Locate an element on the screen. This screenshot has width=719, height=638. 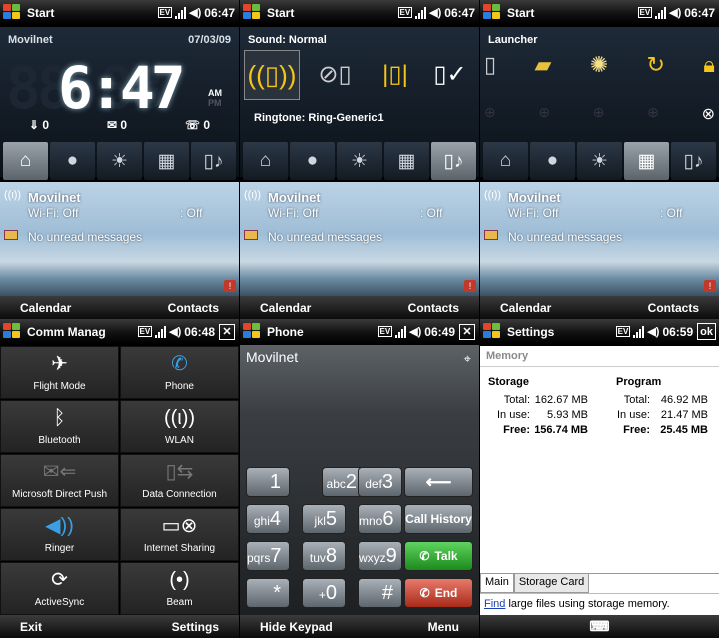
data-connection-toggle: ▯⇆ Data Connection is located at coordinates (179, 480).